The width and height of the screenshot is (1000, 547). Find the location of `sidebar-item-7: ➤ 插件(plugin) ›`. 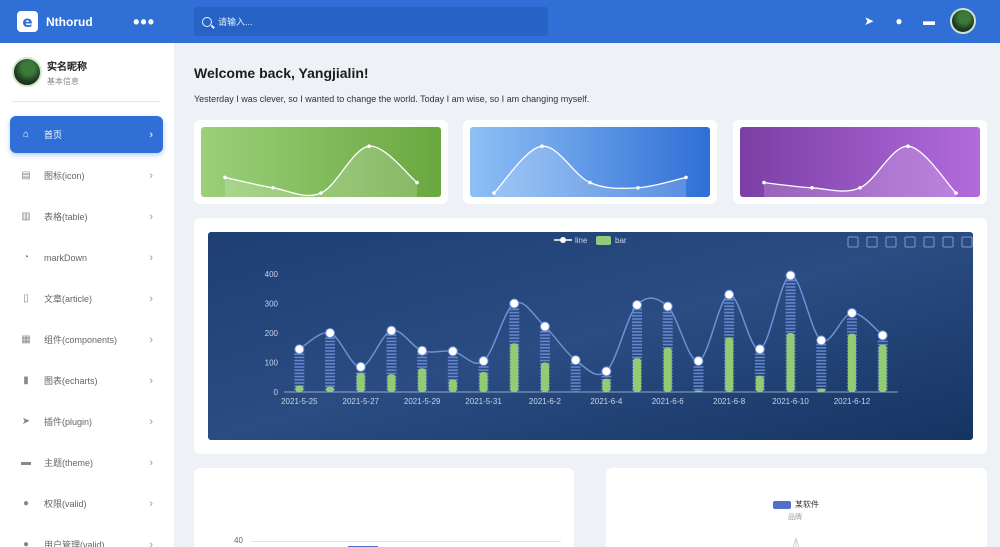

sidebar-item-7: ➤ 插件(plugin) › is located at coordinates (86, 421).